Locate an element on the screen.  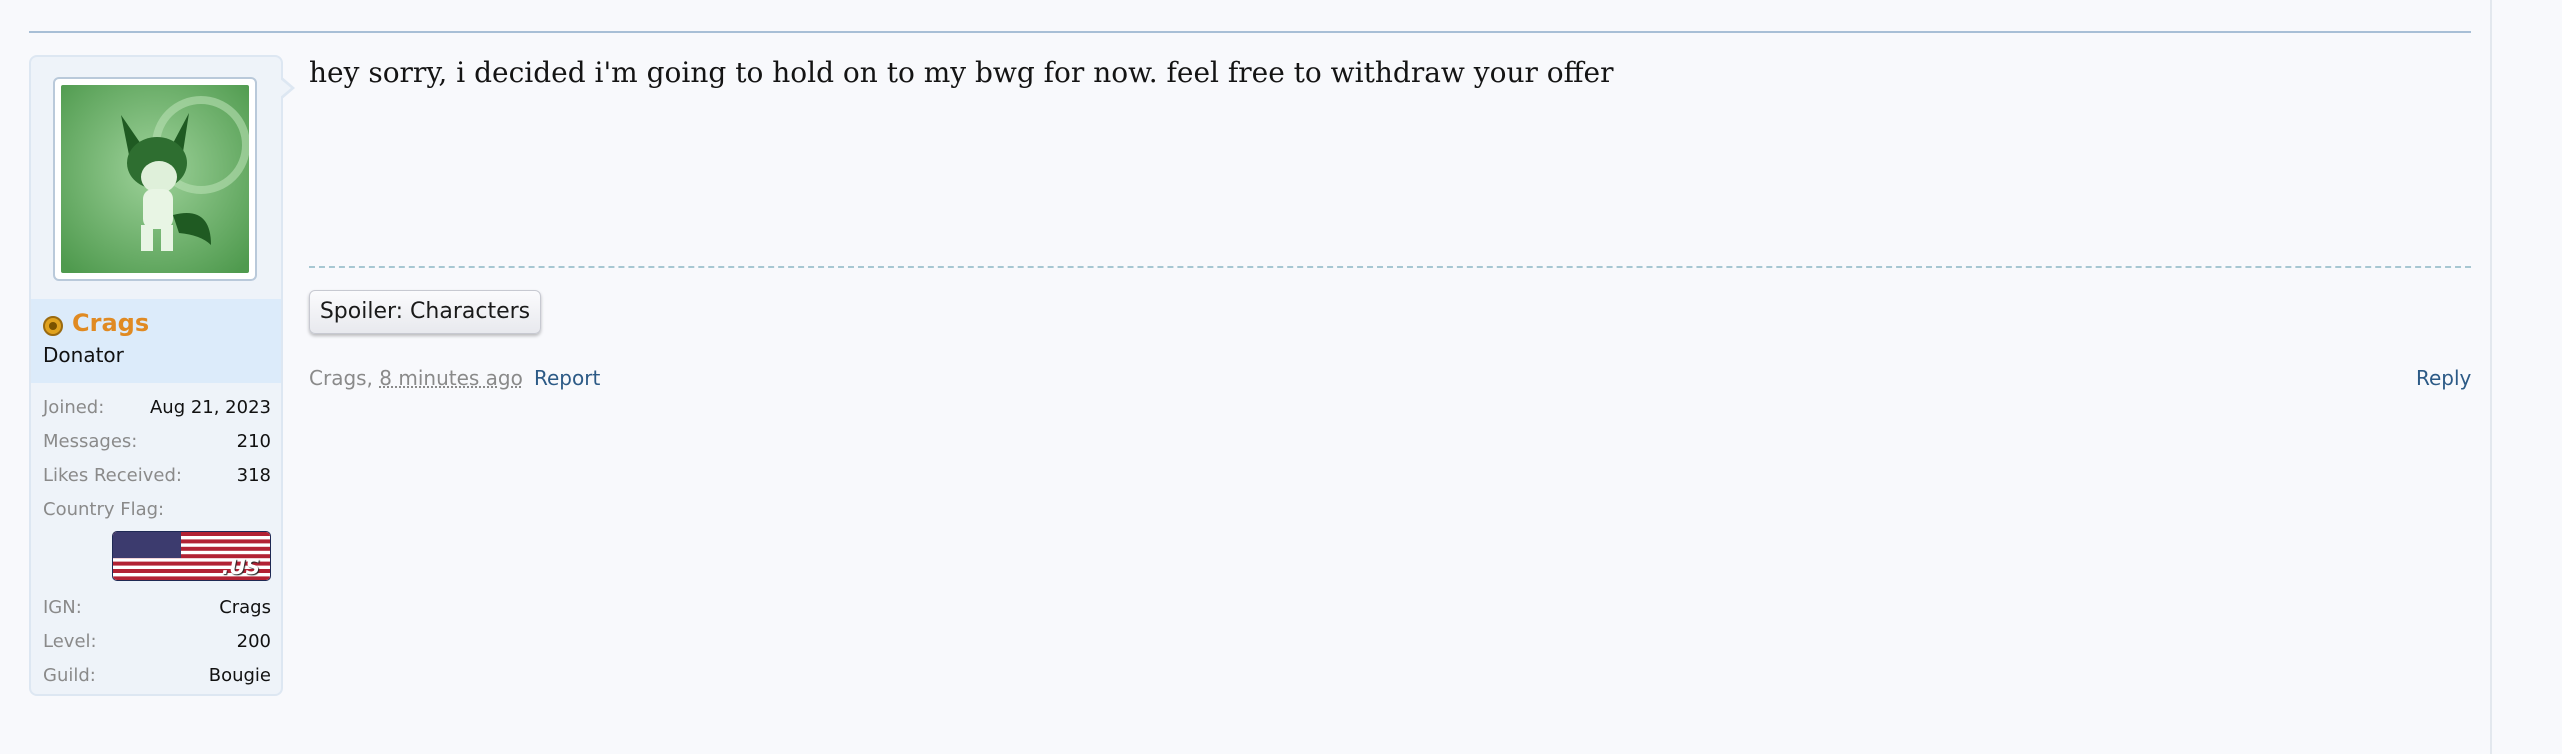
stat-value: Bougie is located at coordinates (239, 675).